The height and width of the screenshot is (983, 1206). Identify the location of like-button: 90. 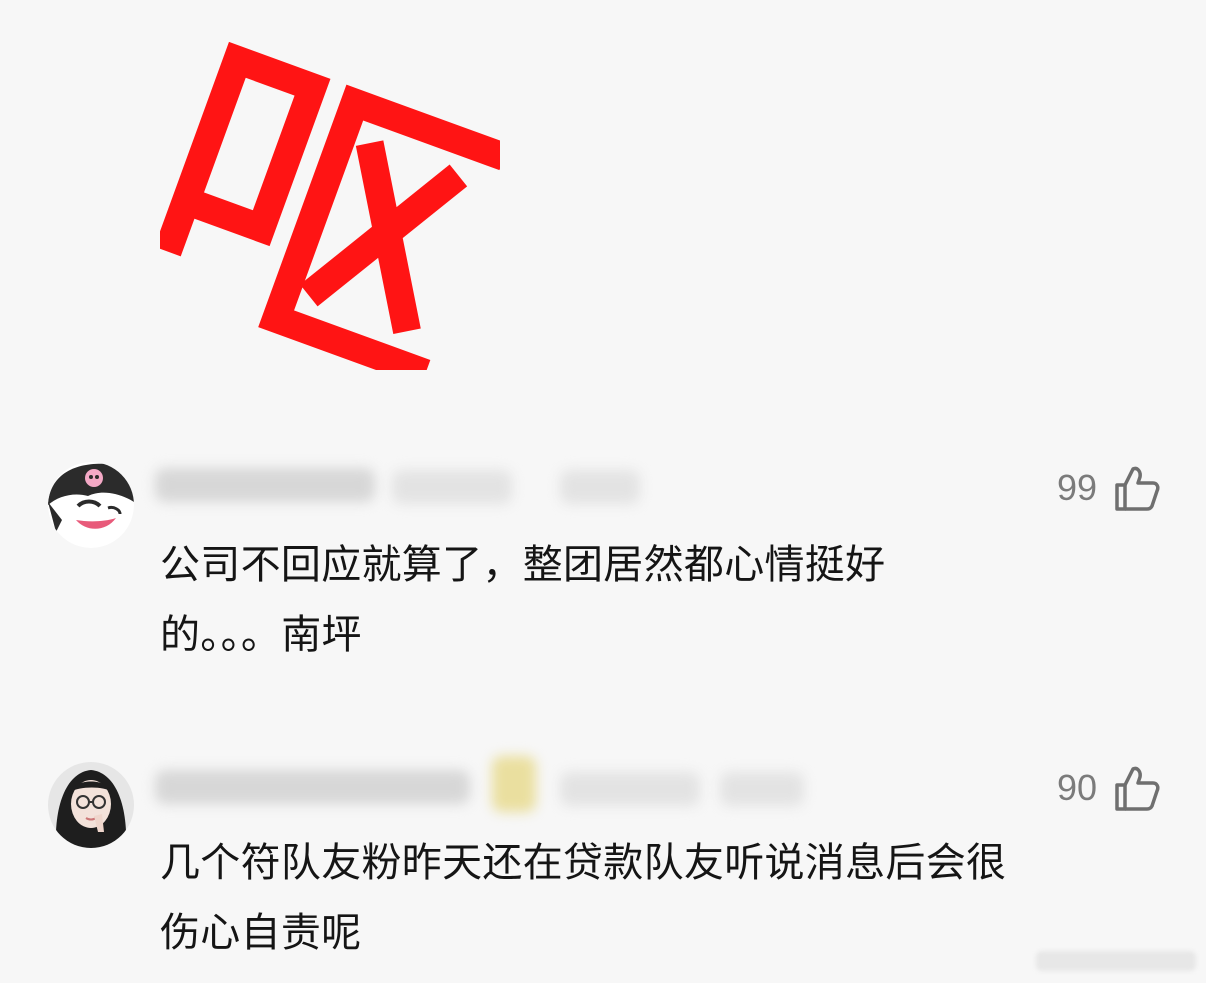
(1108, 788).